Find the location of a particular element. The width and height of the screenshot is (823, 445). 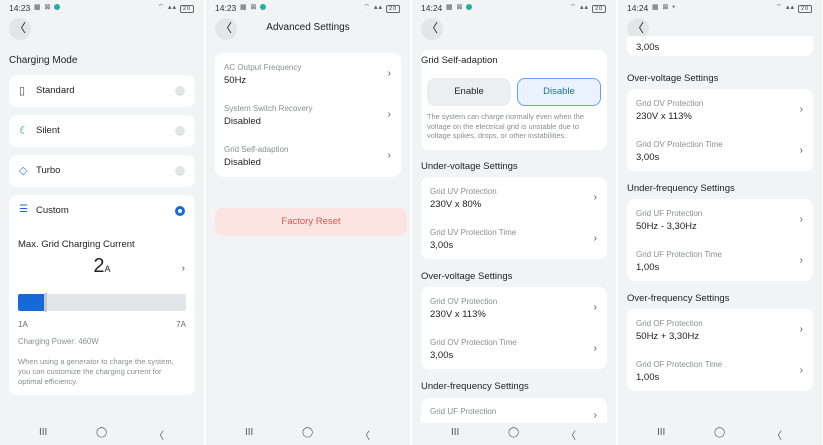

setting-grid-uv-protection: Grid UV Protection 230V x 80% › is located at coordinates (514, 198).